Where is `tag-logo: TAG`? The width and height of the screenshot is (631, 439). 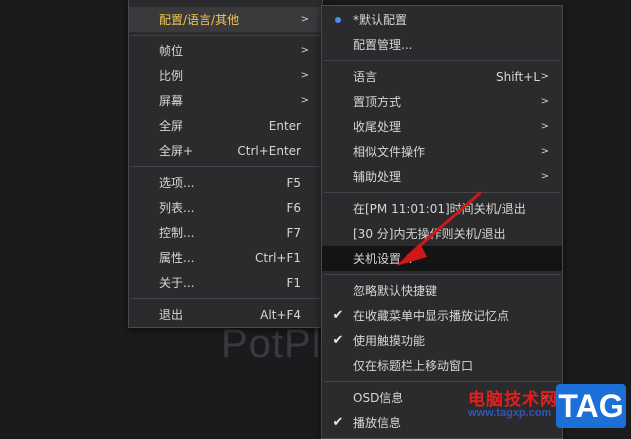 tag-logo: TAG is located at coordinates (591, 406).